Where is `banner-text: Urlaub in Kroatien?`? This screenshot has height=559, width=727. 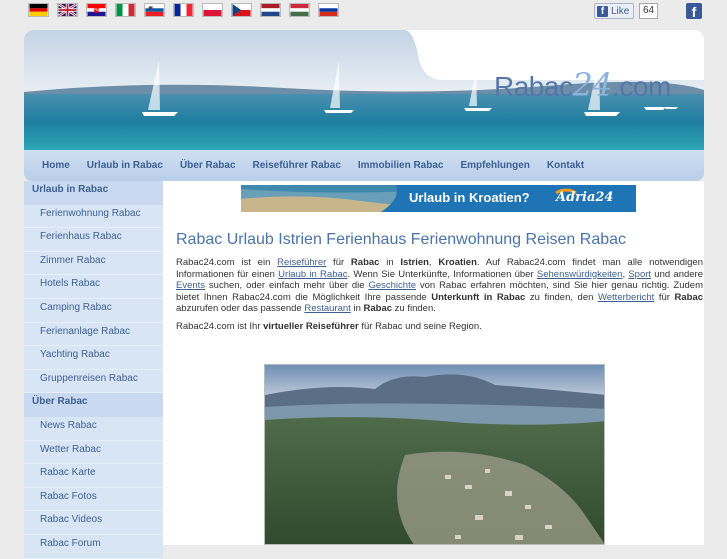 banner-text: Urlaub in Kroatien? is located at coordinates (469, 197).